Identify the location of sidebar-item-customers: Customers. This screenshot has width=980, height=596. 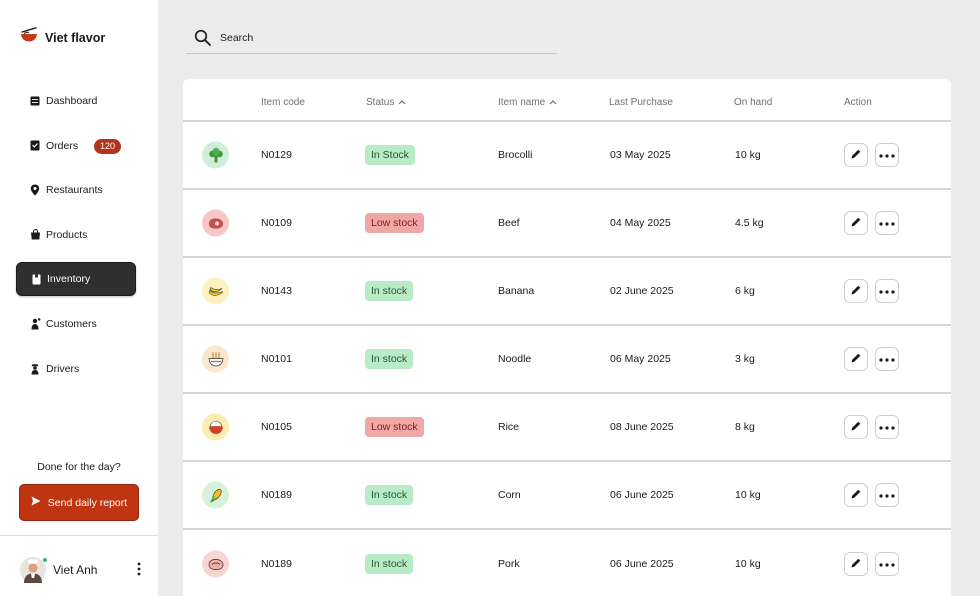
(76, 324).